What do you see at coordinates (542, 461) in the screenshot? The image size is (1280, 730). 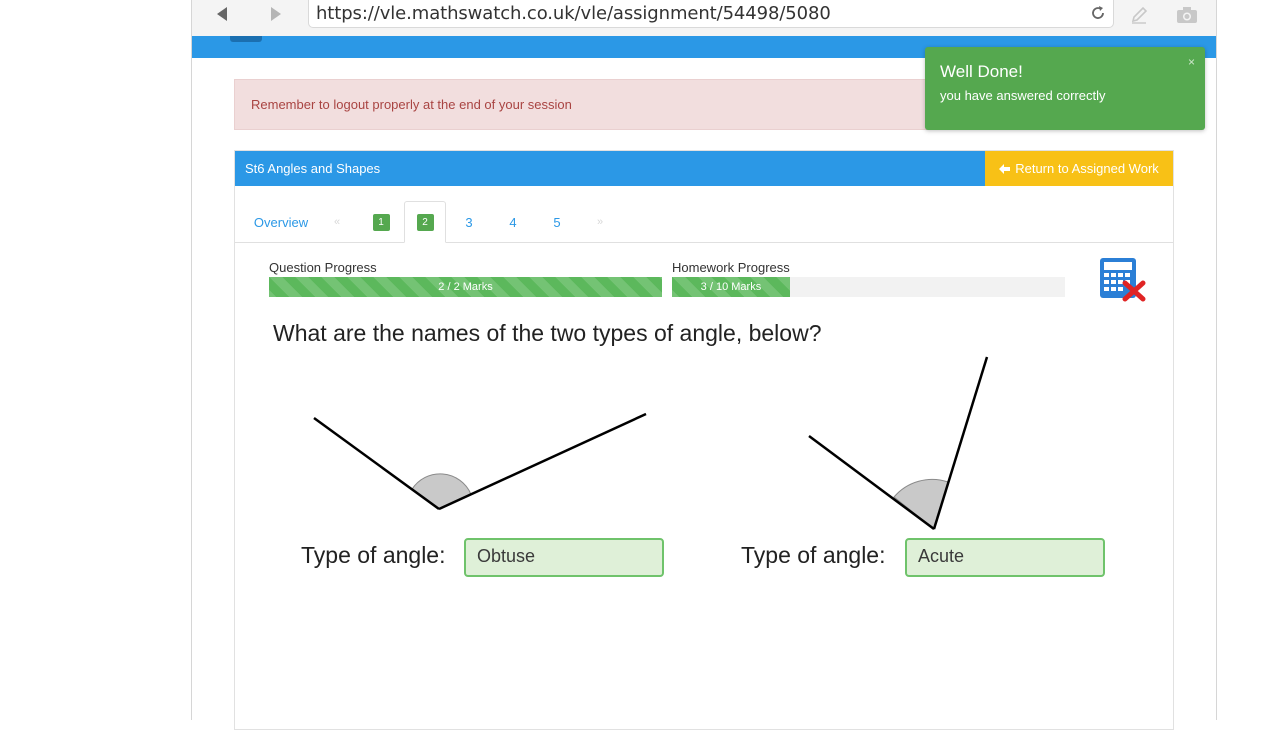 I see `obtuse-angle-ray-right` at bounding box center [542, 461].